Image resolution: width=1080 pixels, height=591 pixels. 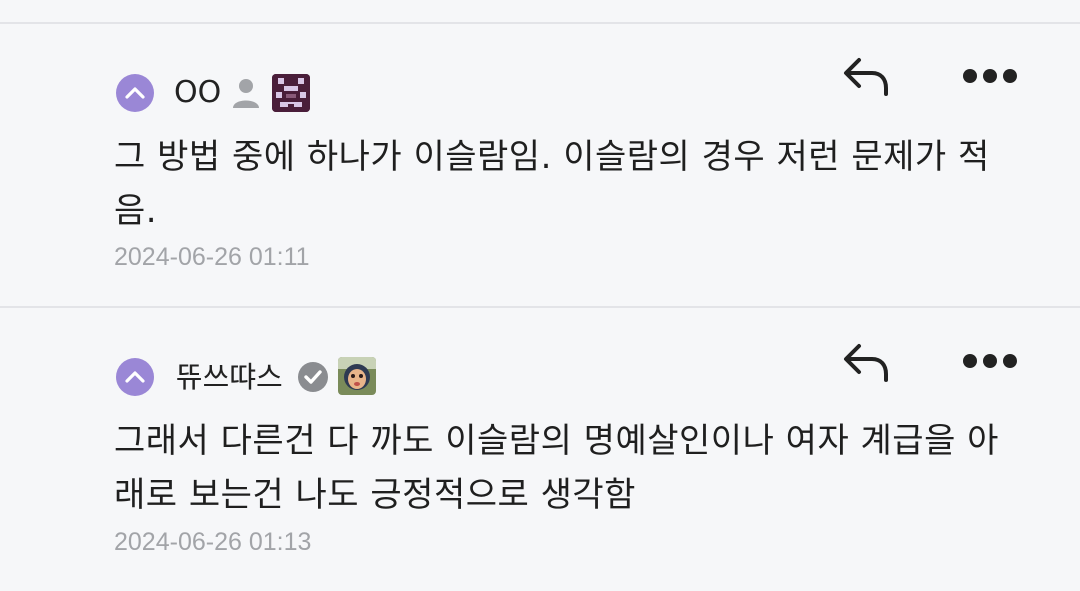 What do you see at coordinates (552, 184) in the screenshot?
I see `comment-body: 그 방법 중에 하나가 이슬람임. 이슬람의 경우 저런 문제가 적음.` at bounding box center [552, 184].